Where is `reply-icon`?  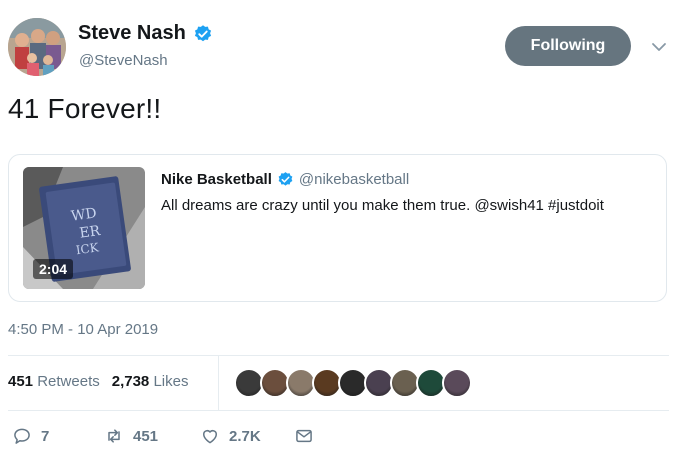
reply-icon is located at coordinates (22, 436).